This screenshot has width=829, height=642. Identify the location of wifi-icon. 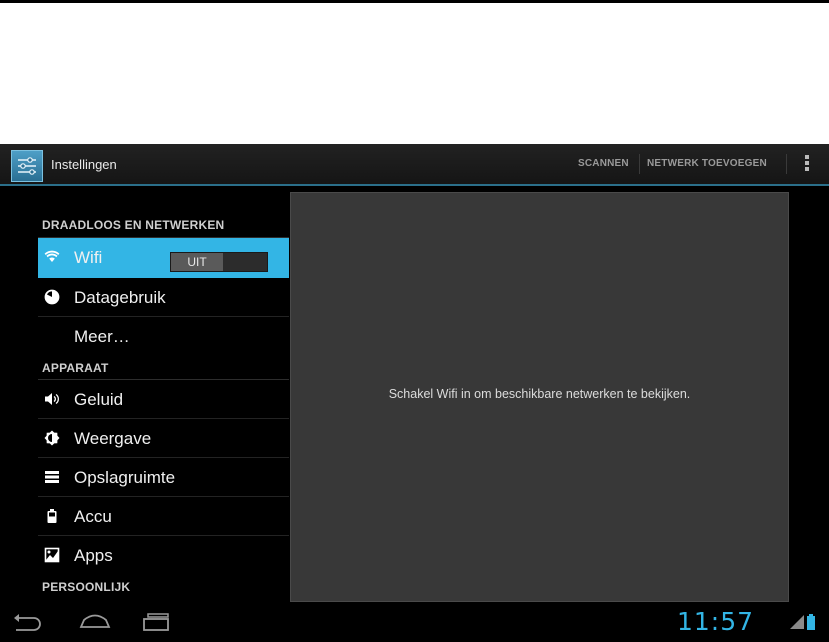
(52, 256).